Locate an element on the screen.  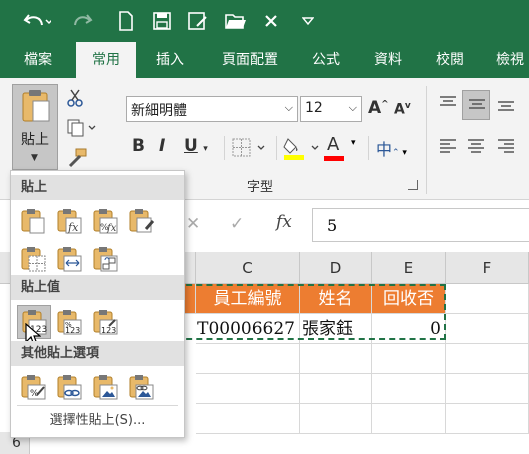
tab-review: 校閱 is located at coordinates (450, 60).